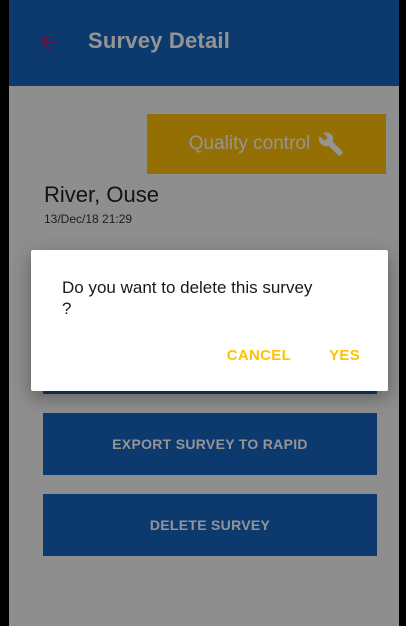  Describe the element at coordinates (187, 298) in the screenshot. I see `dialog-message: Do you want to delete this survey ?` at that location.